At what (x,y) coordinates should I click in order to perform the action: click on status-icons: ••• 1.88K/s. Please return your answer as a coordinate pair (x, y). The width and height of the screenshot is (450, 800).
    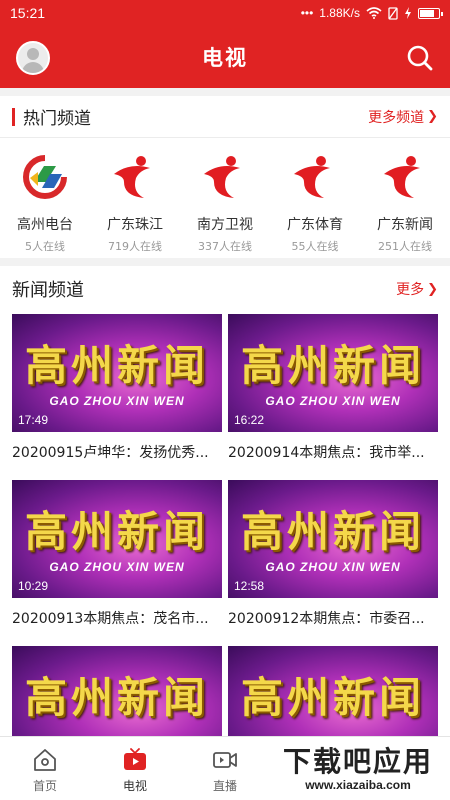
    Looking at the image, I should click on (371, 13).